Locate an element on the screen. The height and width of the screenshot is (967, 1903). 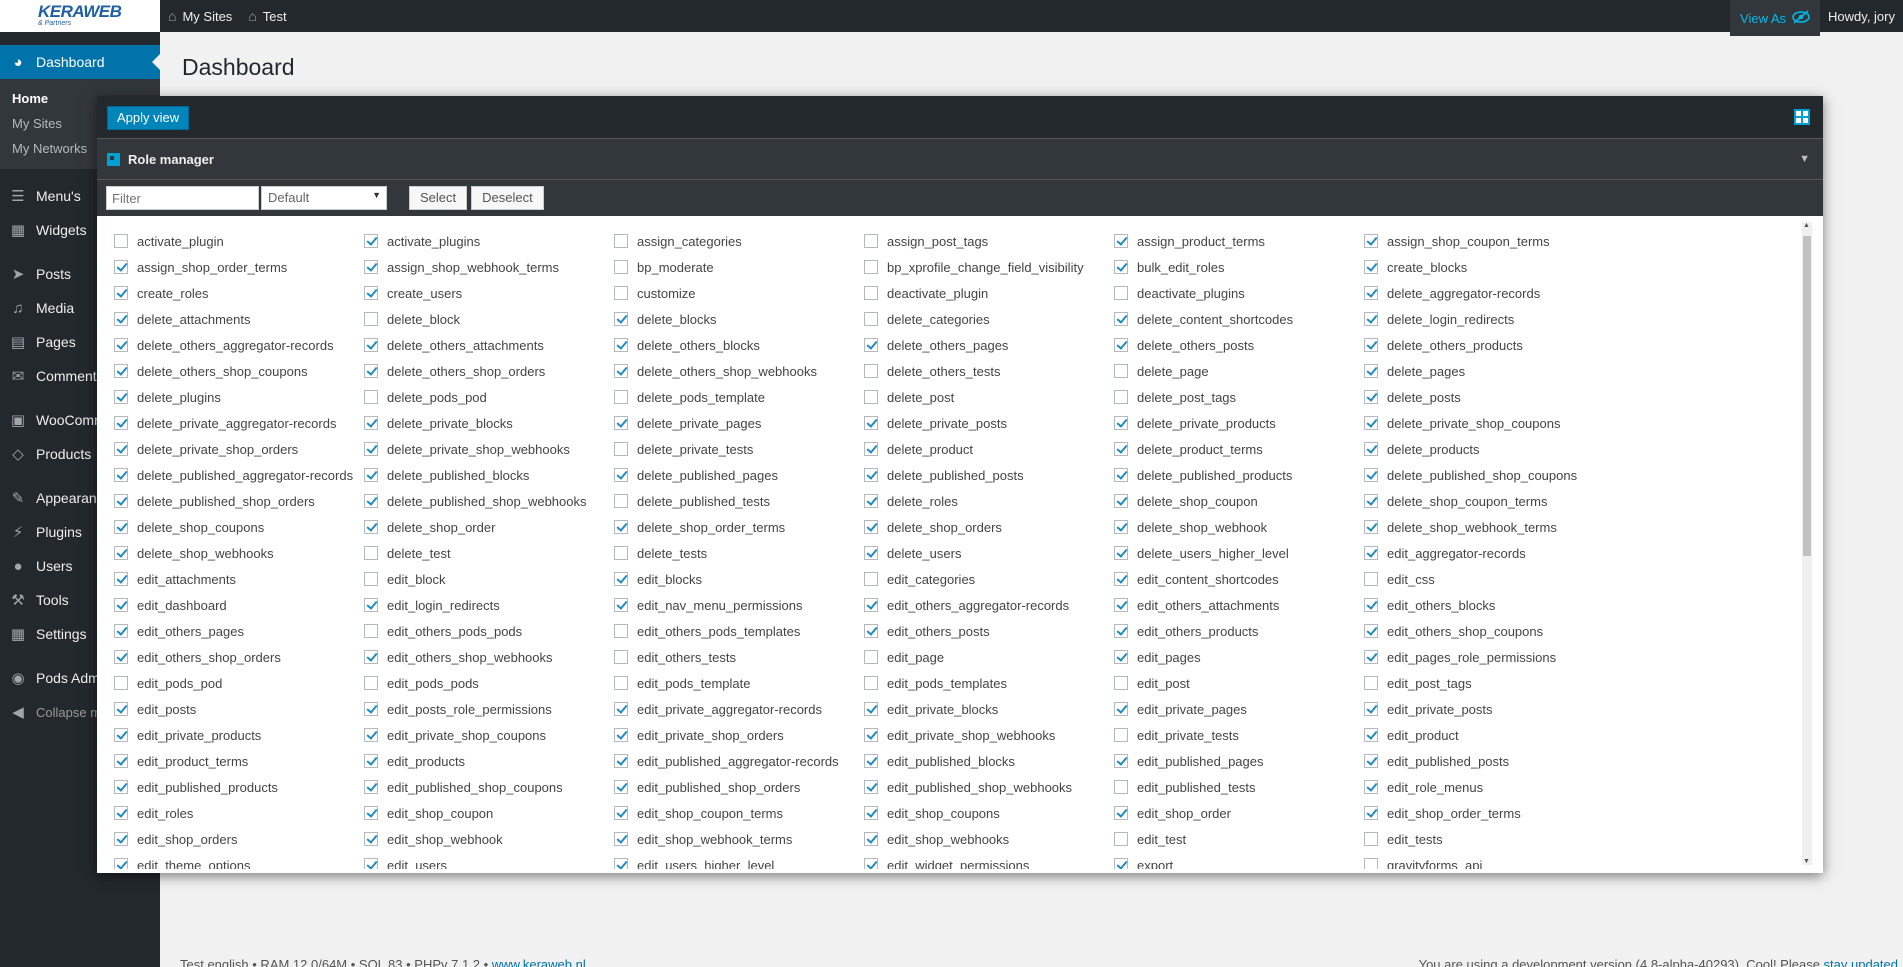
capability-item: delete_published_shop_orders is located at coordinates (239, 501).